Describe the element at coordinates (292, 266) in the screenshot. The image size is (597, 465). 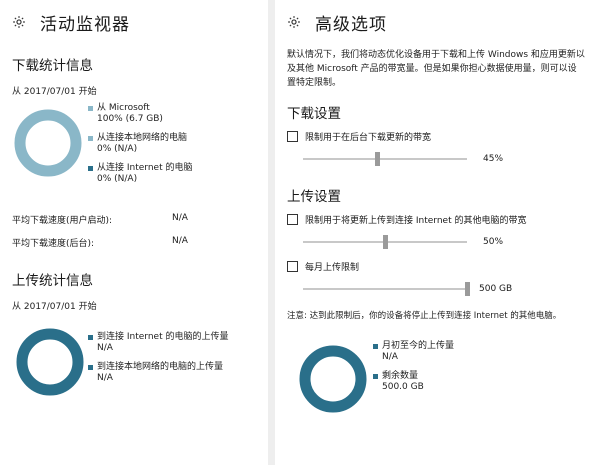
I see `monthly-upload-limit-checkbox` at that location.